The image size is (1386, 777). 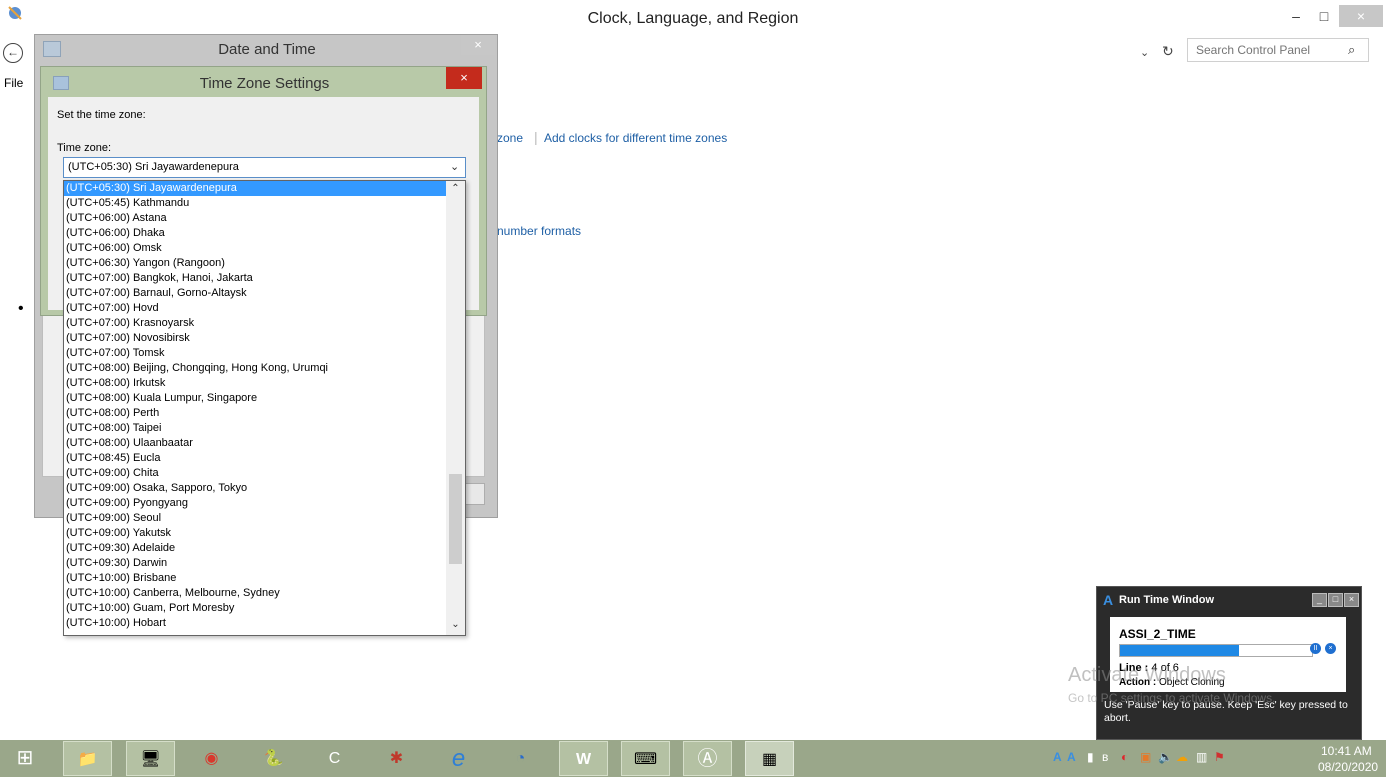 What do you see at coordinates (1172, 698) in the screenshot?
I see `activation-watermark-subtitle: Go to PC settings to activate Windows.` at bounding box center [1172, 698].